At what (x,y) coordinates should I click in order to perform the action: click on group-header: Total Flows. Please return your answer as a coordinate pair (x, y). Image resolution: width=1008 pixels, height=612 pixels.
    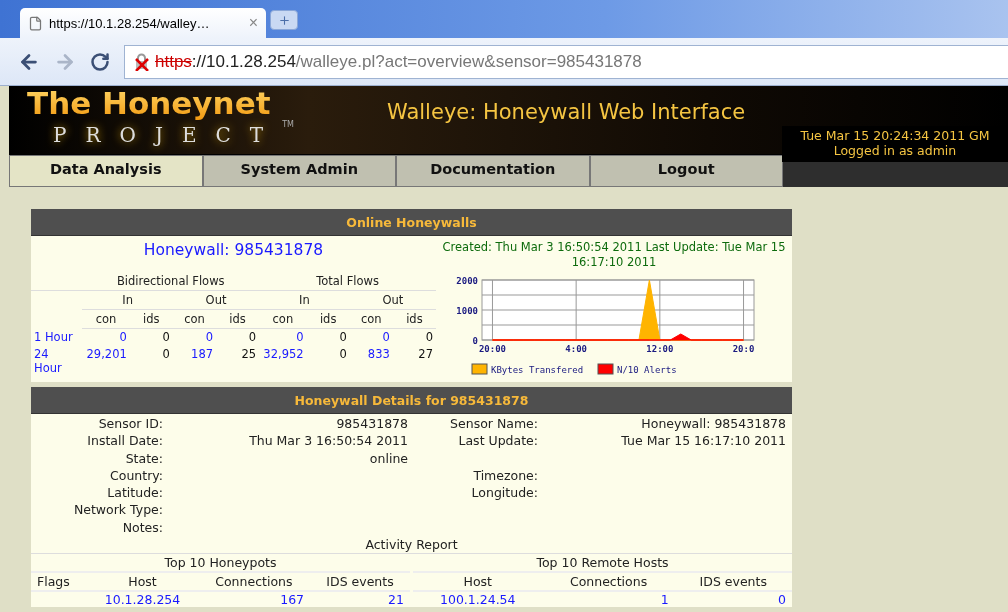
    Looking at the image, I should click on (347, 281).